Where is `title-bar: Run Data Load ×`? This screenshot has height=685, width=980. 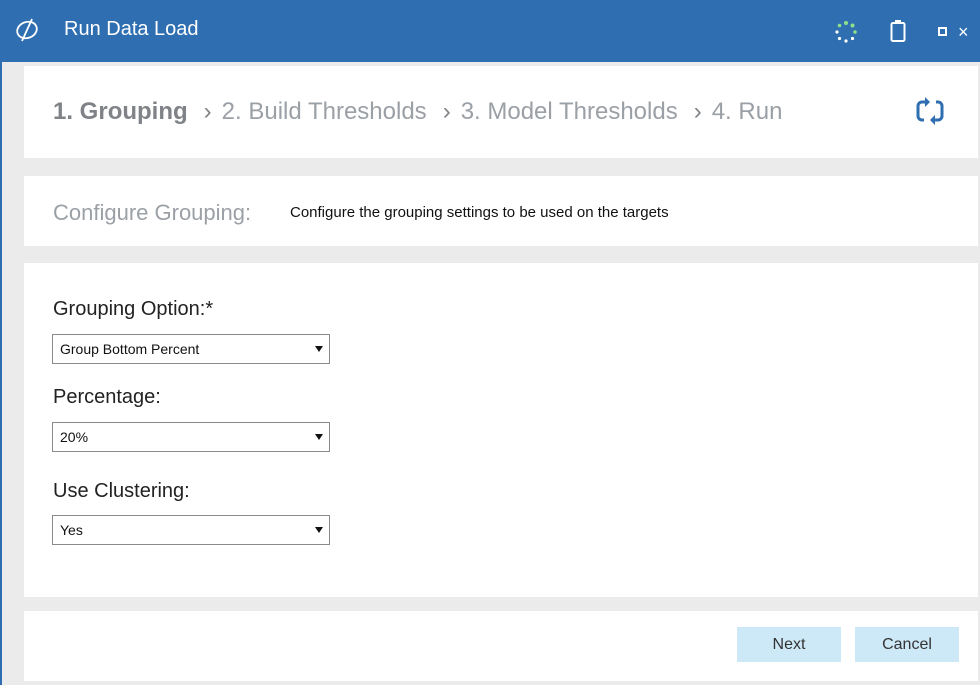 title-bar: Run Data Load × is located at coordinates (490, 31).